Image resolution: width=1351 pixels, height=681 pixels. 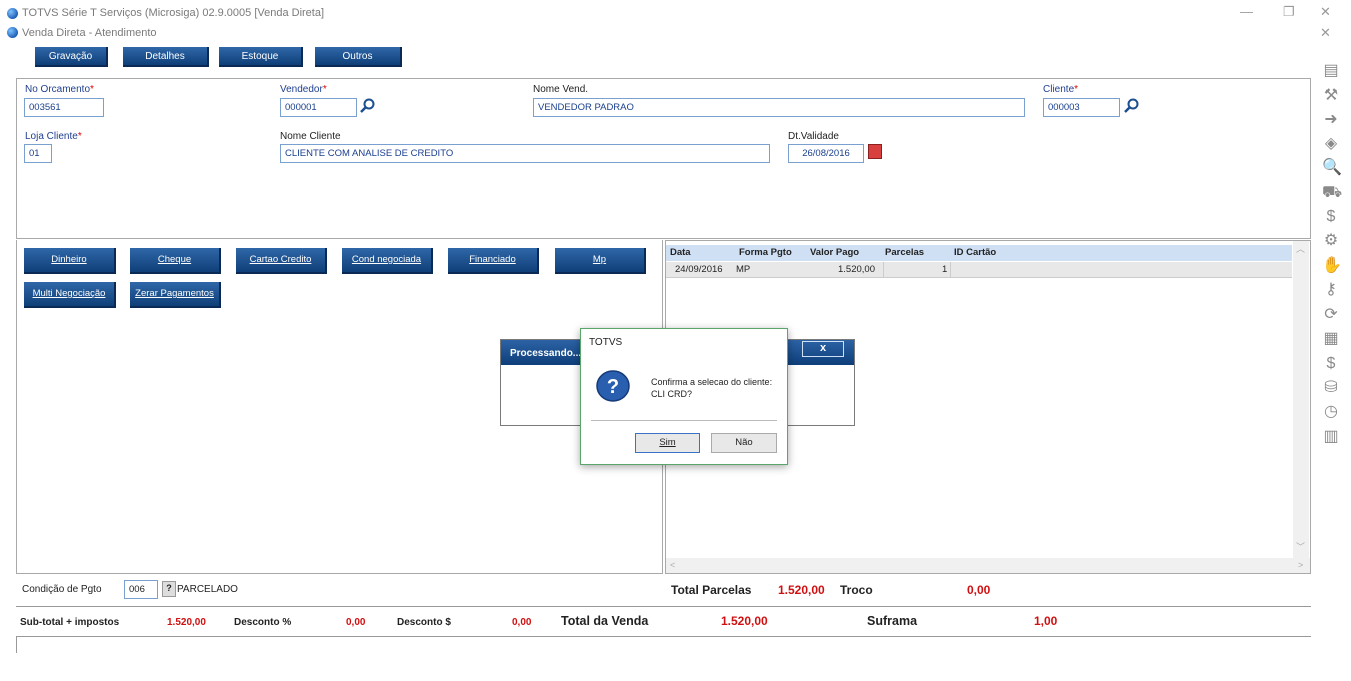 What do you see at coordinates (672, 394) in the screenshot?
I see `dialog-message-line2: CLI CRD?` at bounding box center [672, 394].